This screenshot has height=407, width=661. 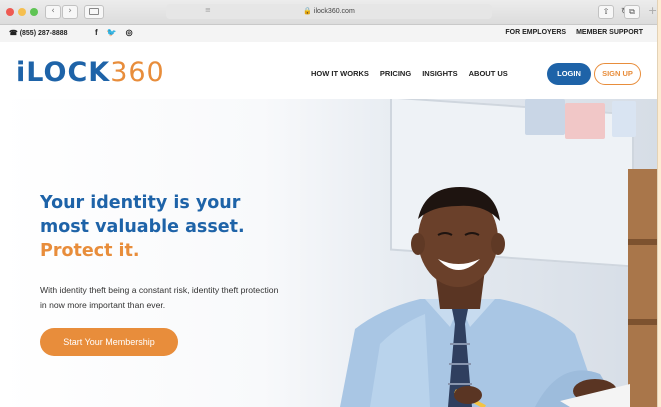 I want to click on browser-toolbar: ‹ › 🔒ilock360.com ↻ ≡ ⇧ ⧉ +, so click(x=328, y=12).